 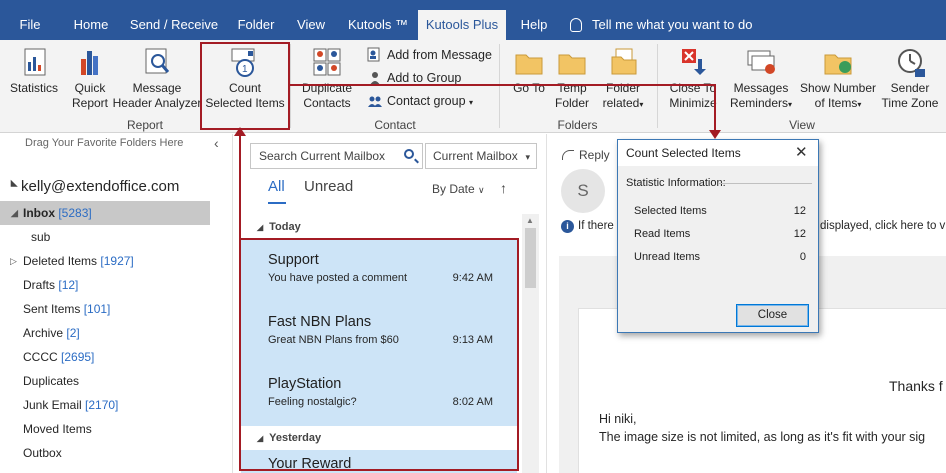 What do you see at coordinates (530, 220) in the screenshot?
I see `scroll-up-icon: ▲` at bounding box center [530, 220].